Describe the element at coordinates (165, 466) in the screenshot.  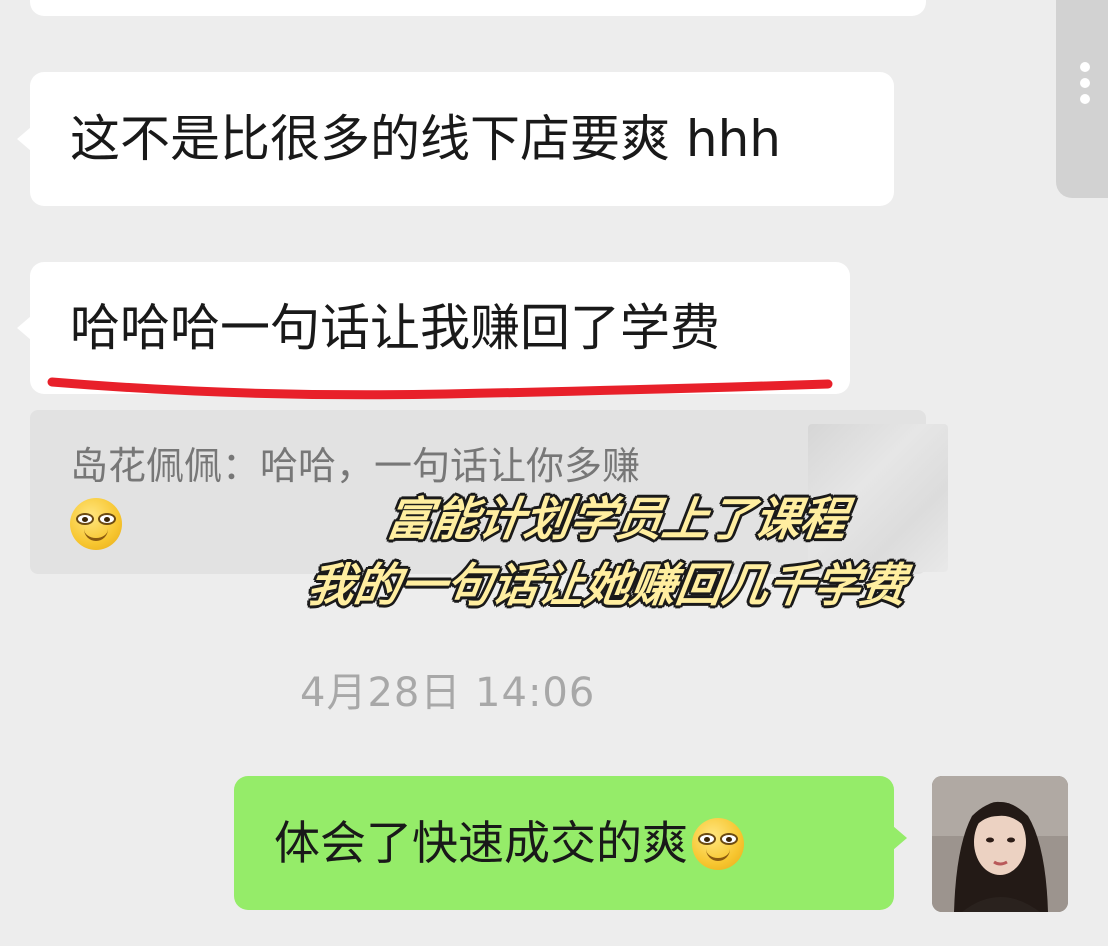
I see `quote-sender: 岛花佩佩：` at that location.